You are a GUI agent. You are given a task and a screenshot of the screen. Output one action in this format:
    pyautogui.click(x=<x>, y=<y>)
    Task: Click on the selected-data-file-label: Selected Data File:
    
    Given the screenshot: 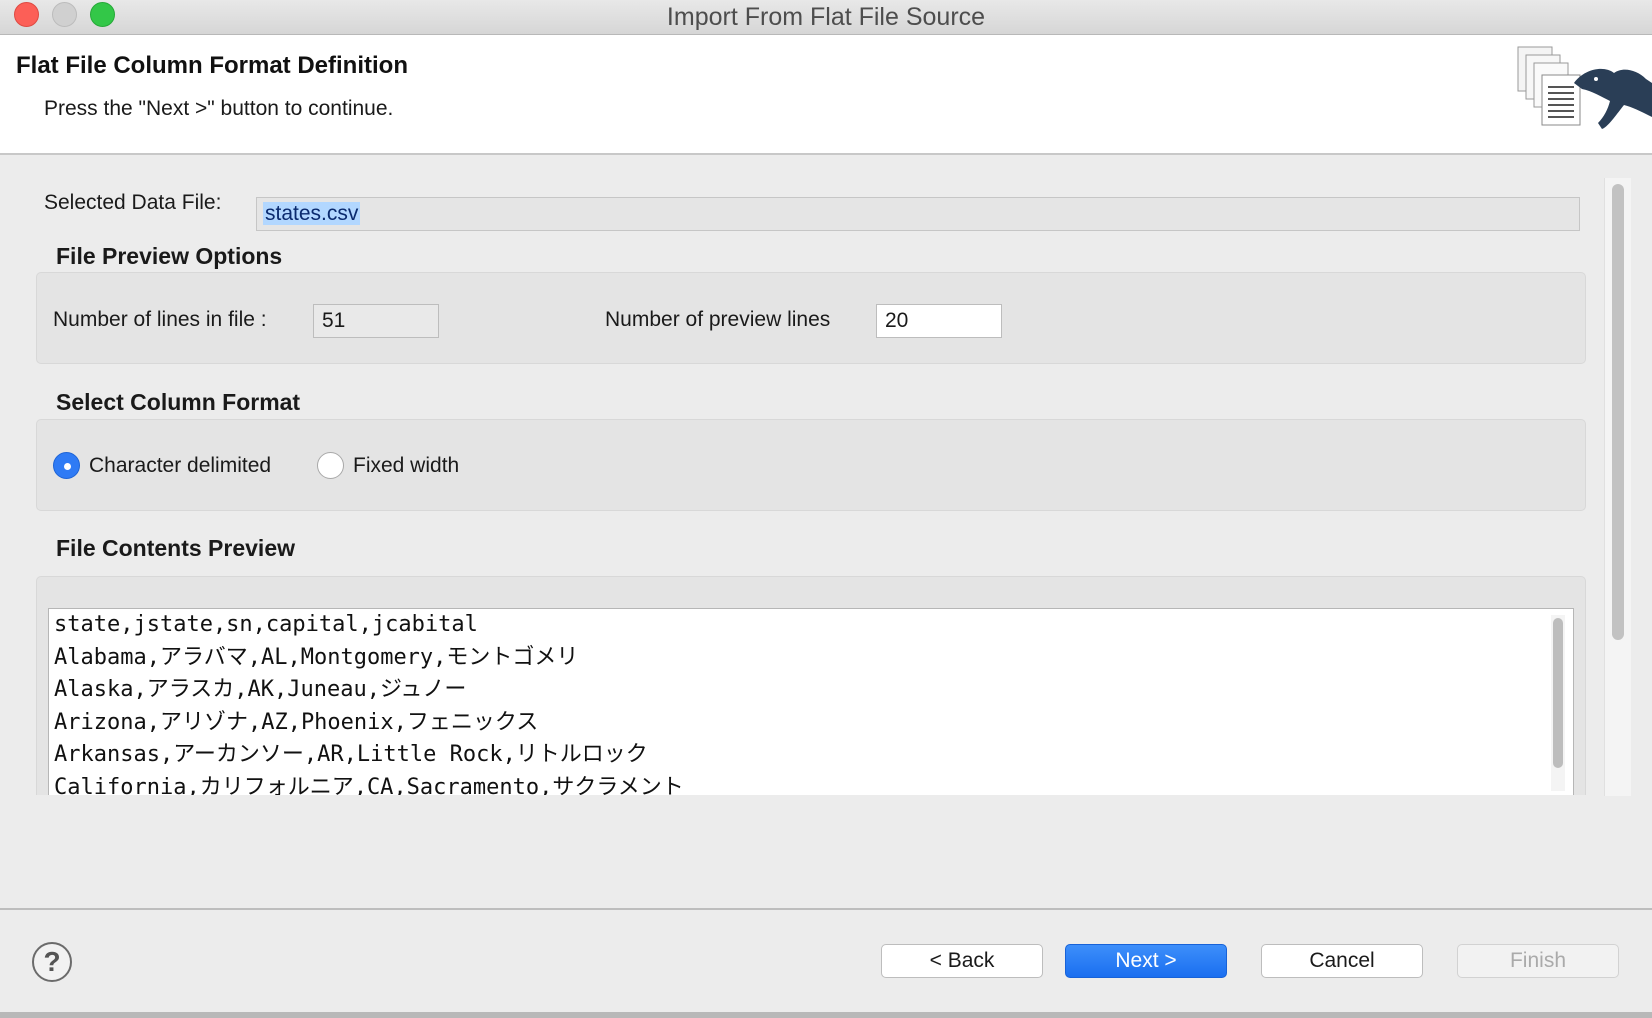 What is the action you would take?
    pyautogui.click(x=133, y=202)
    